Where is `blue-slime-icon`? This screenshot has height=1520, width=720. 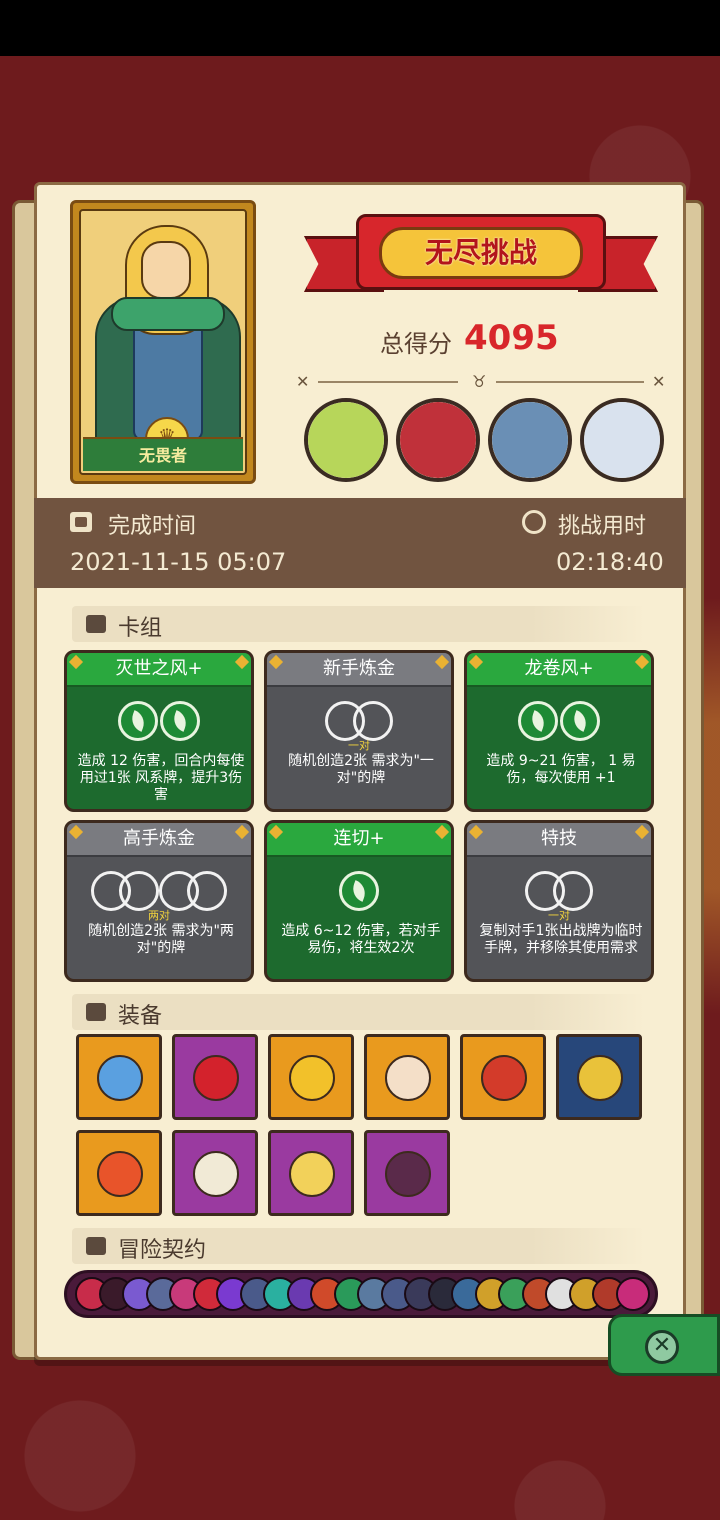
blue-slime-icon is located at coordinates (120, 1078).